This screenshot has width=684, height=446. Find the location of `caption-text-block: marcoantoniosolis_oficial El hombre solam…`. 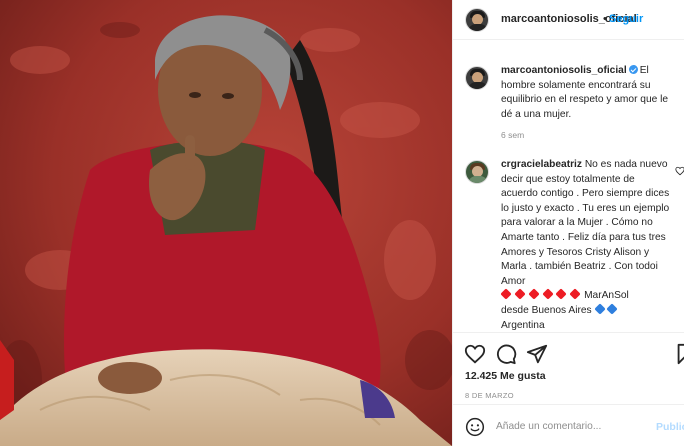

caption-text-block: marcoantoniosolis_oficial El hombre solam… is located at coordinates (591, 93).